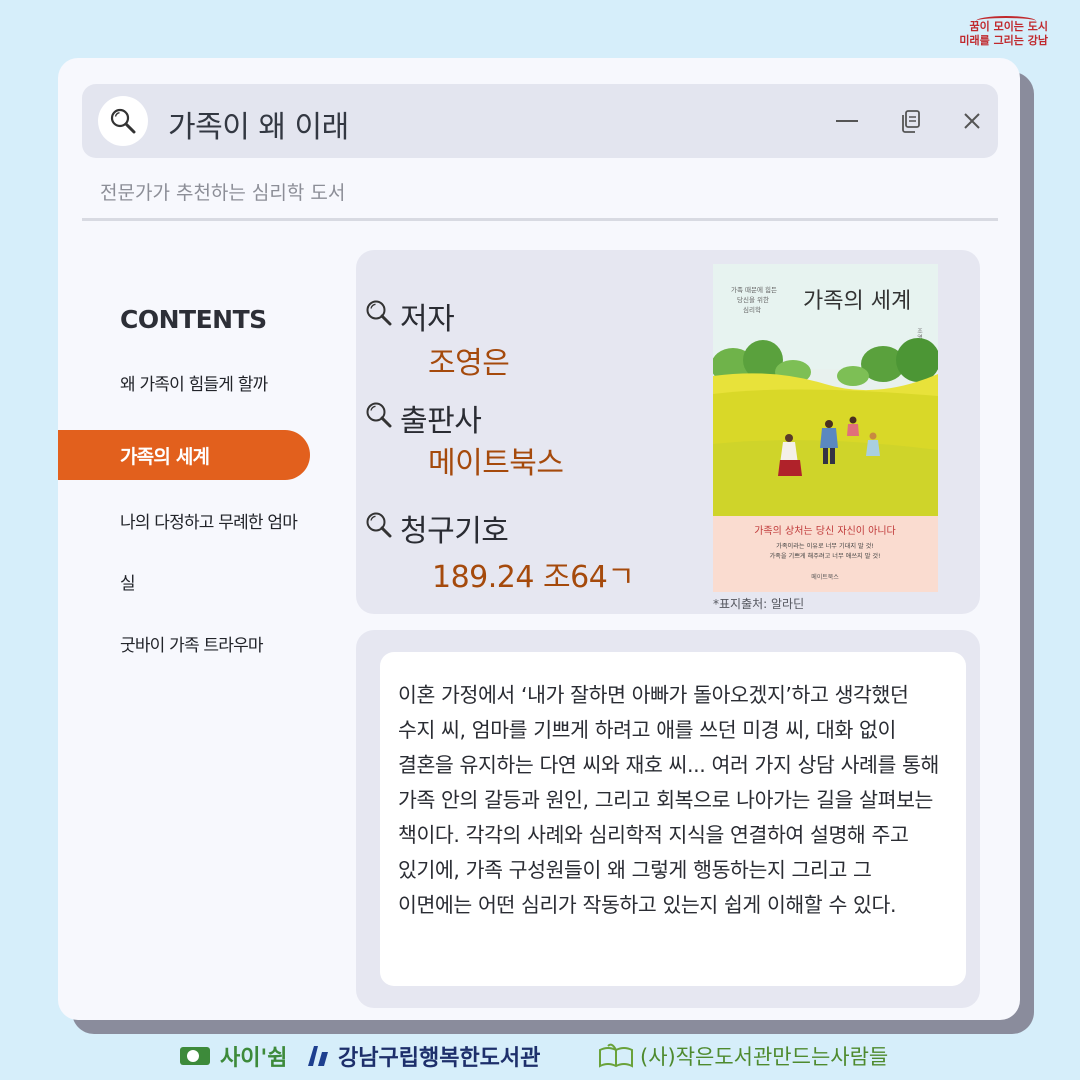 This screenshot has height=1080, width=1080. Describe the element at coordinates (825, 577) in the screenshot. I see `cover-publisher-mark: 메이트북스` at that location.